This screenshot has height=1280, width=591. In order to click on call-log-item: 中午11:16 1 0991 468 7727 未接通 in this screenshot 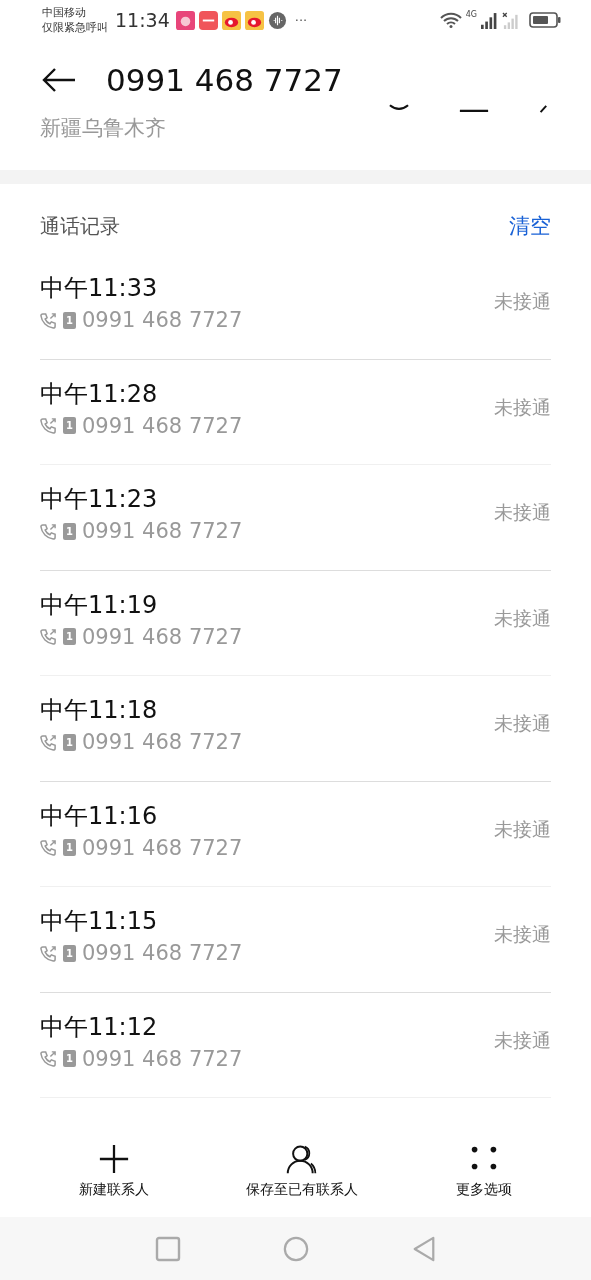, I will do `click(295, 834)`.